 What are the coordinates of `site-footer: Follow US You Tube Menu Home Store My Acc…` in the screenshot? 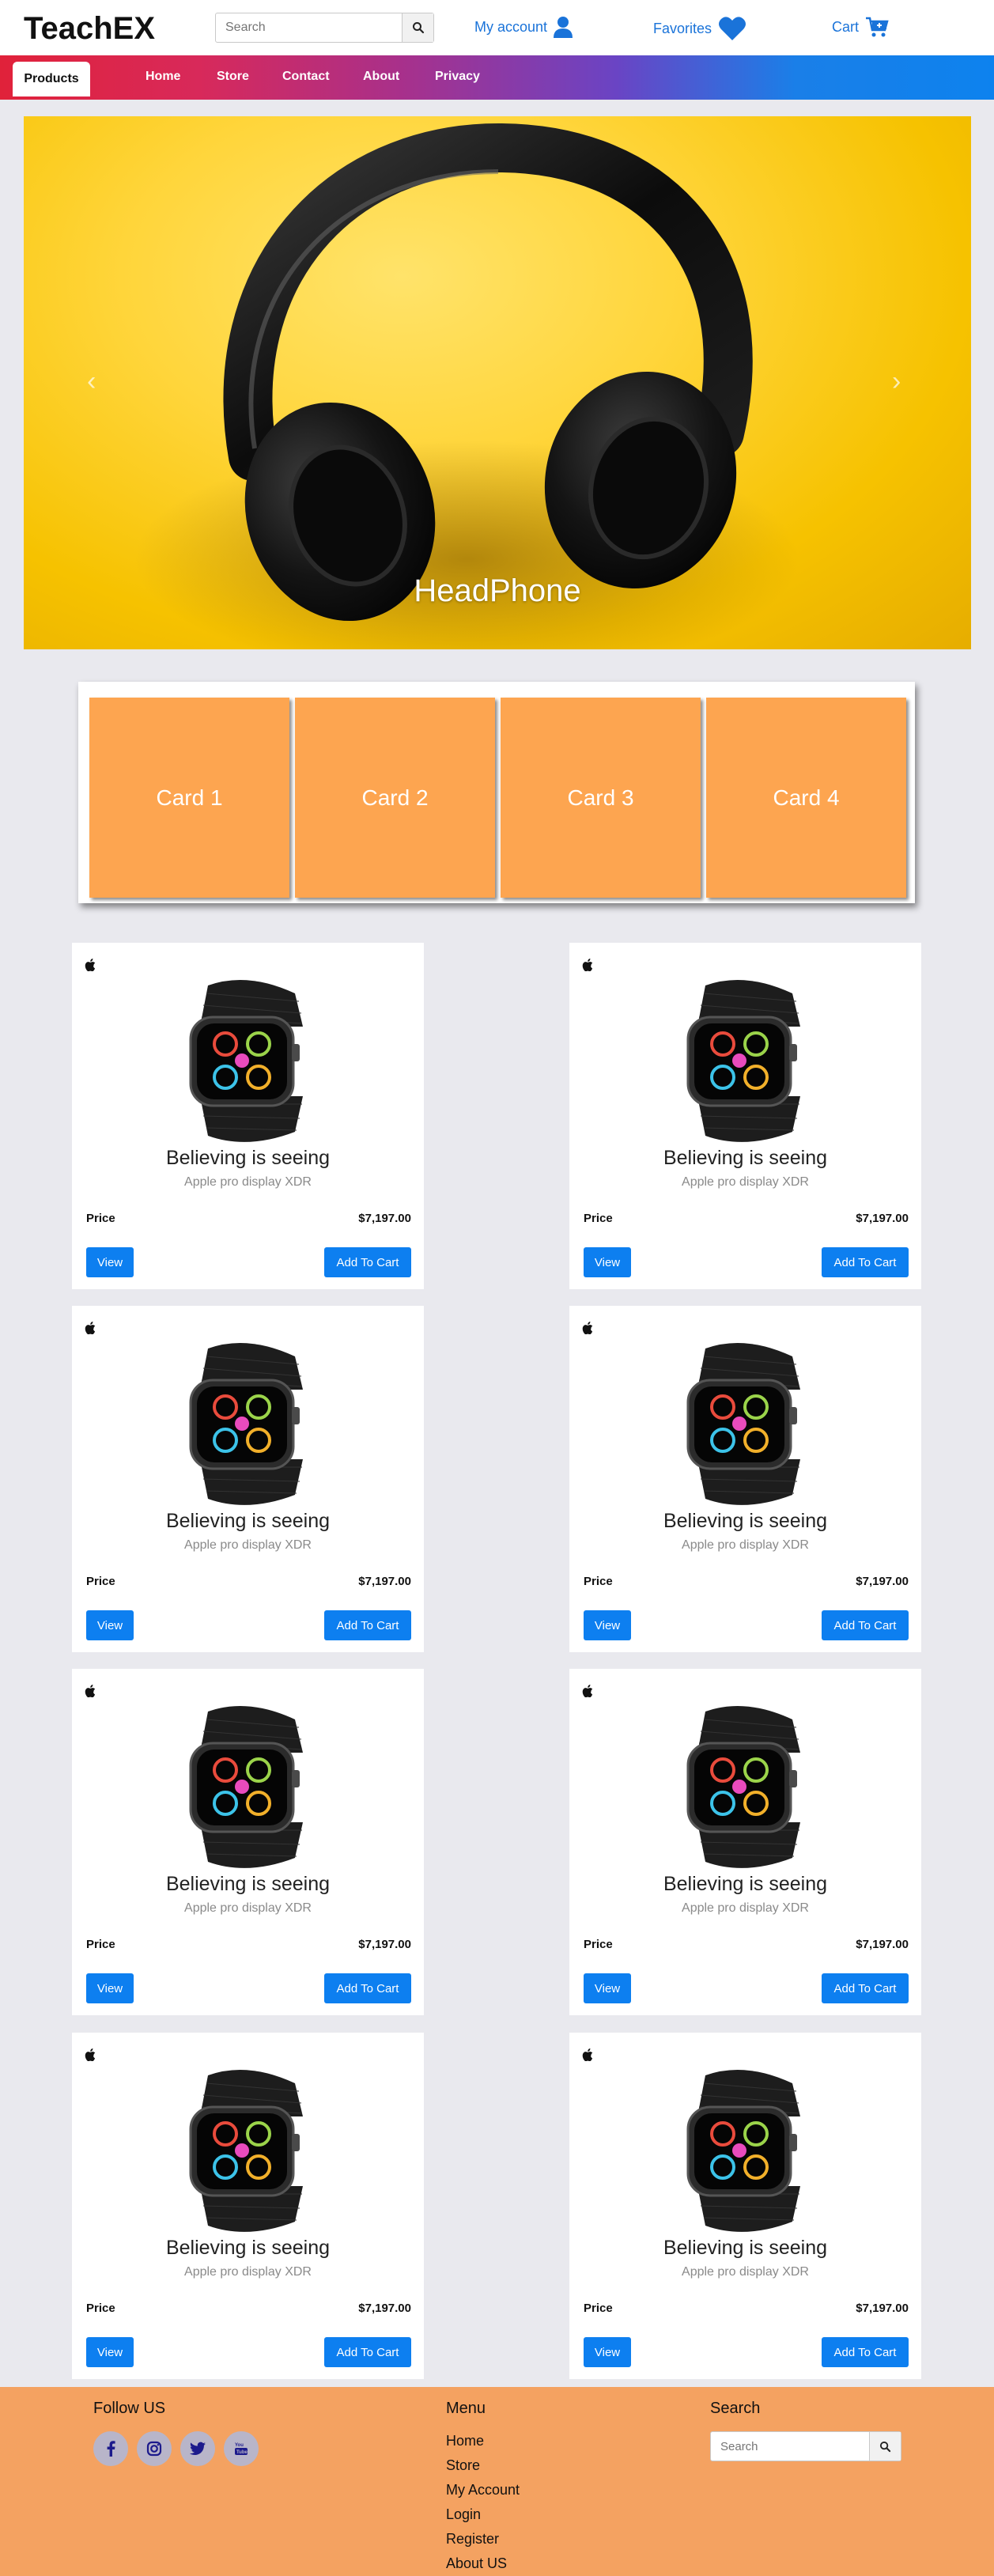 It's located at (497, 2481).